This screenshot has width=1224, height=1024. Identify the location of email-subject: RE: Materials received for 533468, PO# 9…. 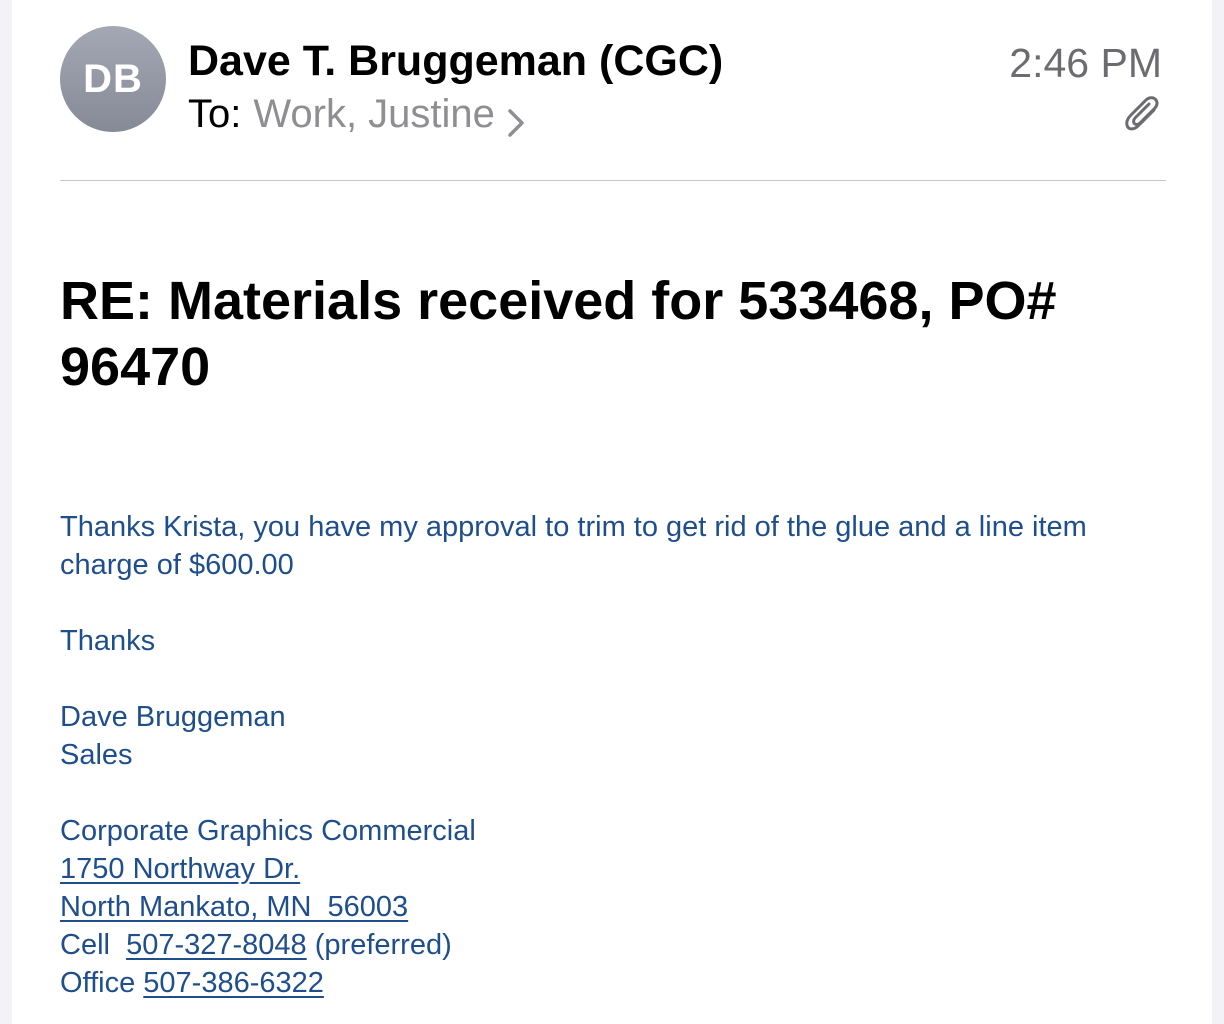
(558, 334).